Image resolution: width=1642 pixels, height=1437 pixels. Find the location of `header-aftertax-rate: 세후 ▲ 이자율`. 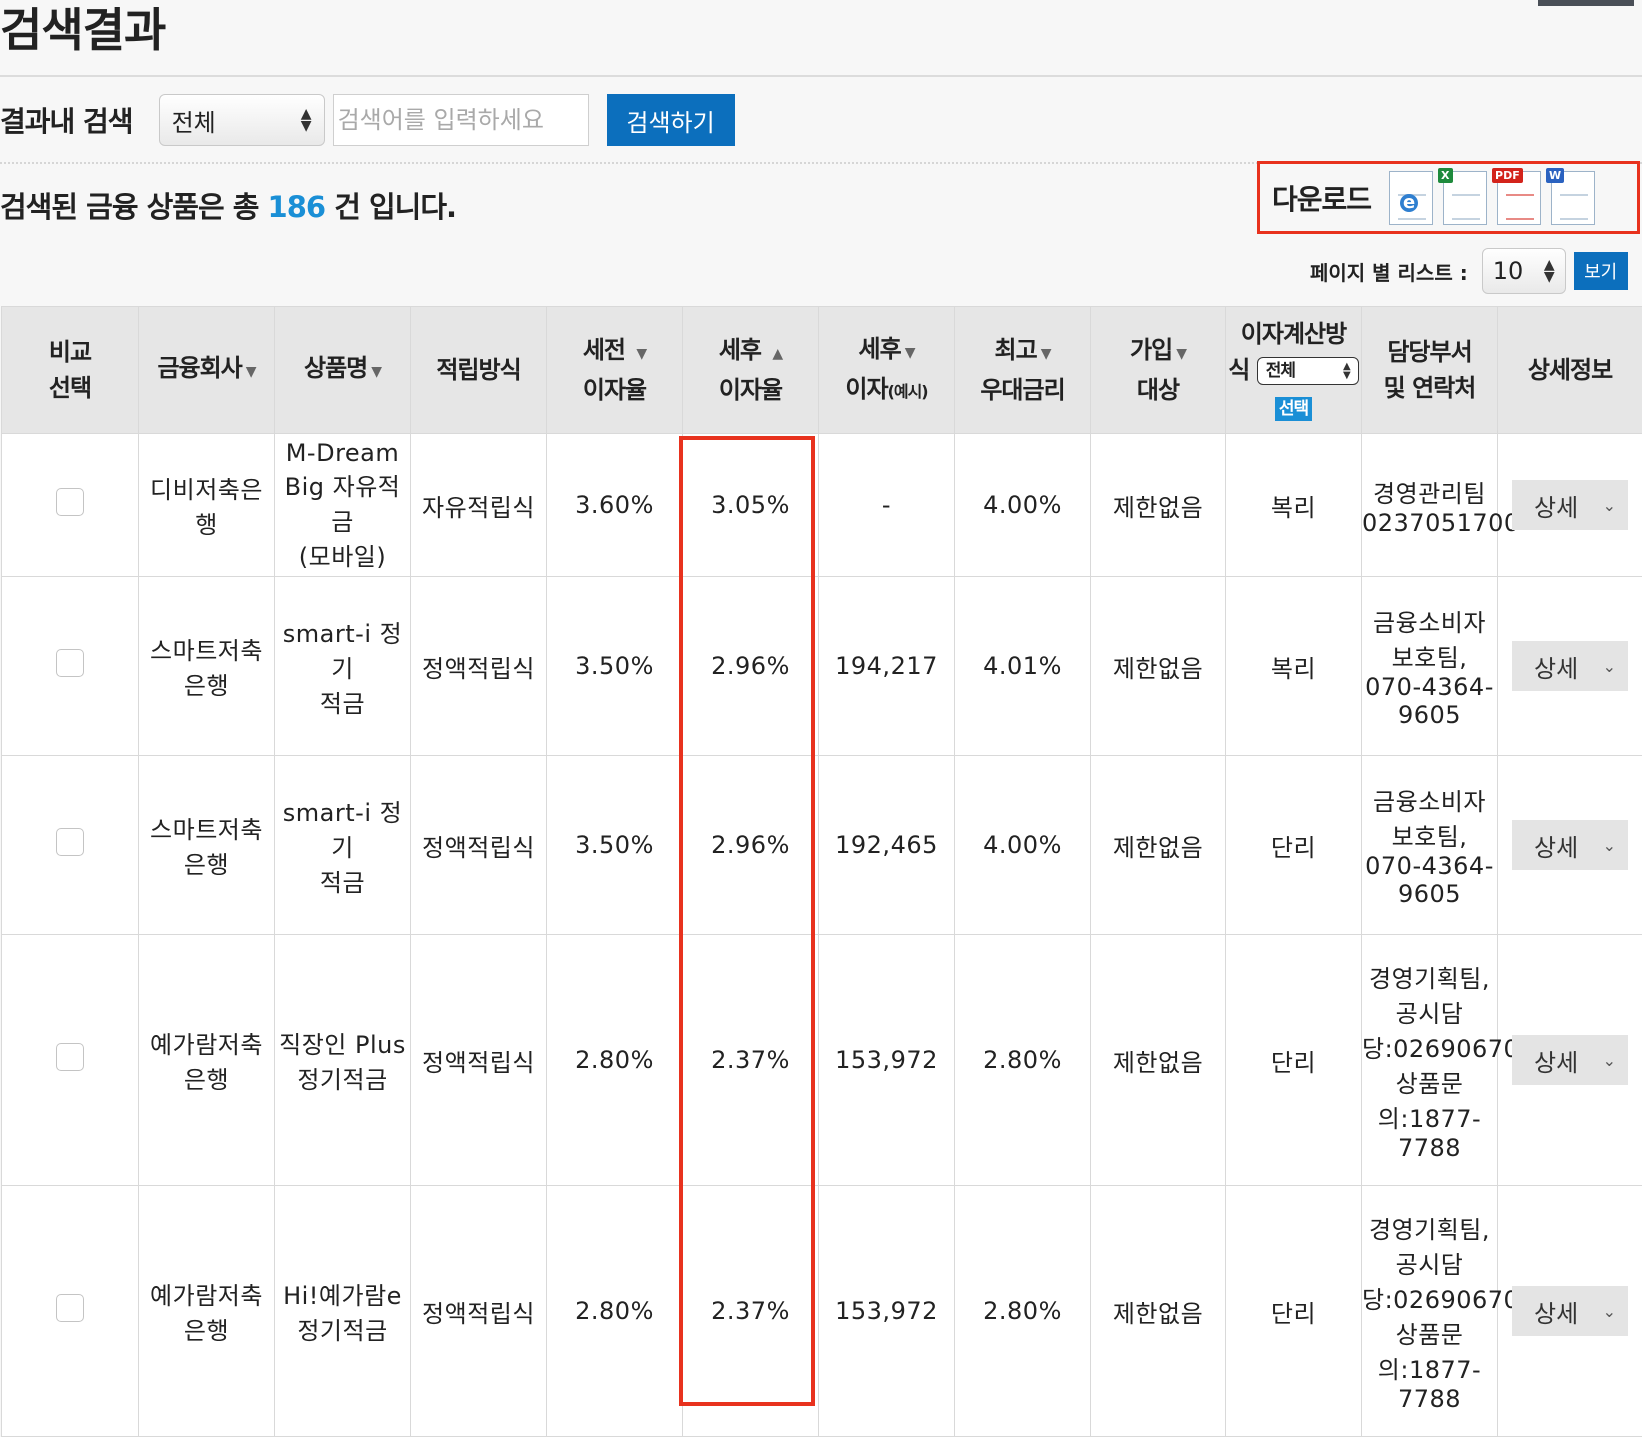

header-aftertax-rate: 세후 ▲ 이자율 is located at coordinates (751, 370).